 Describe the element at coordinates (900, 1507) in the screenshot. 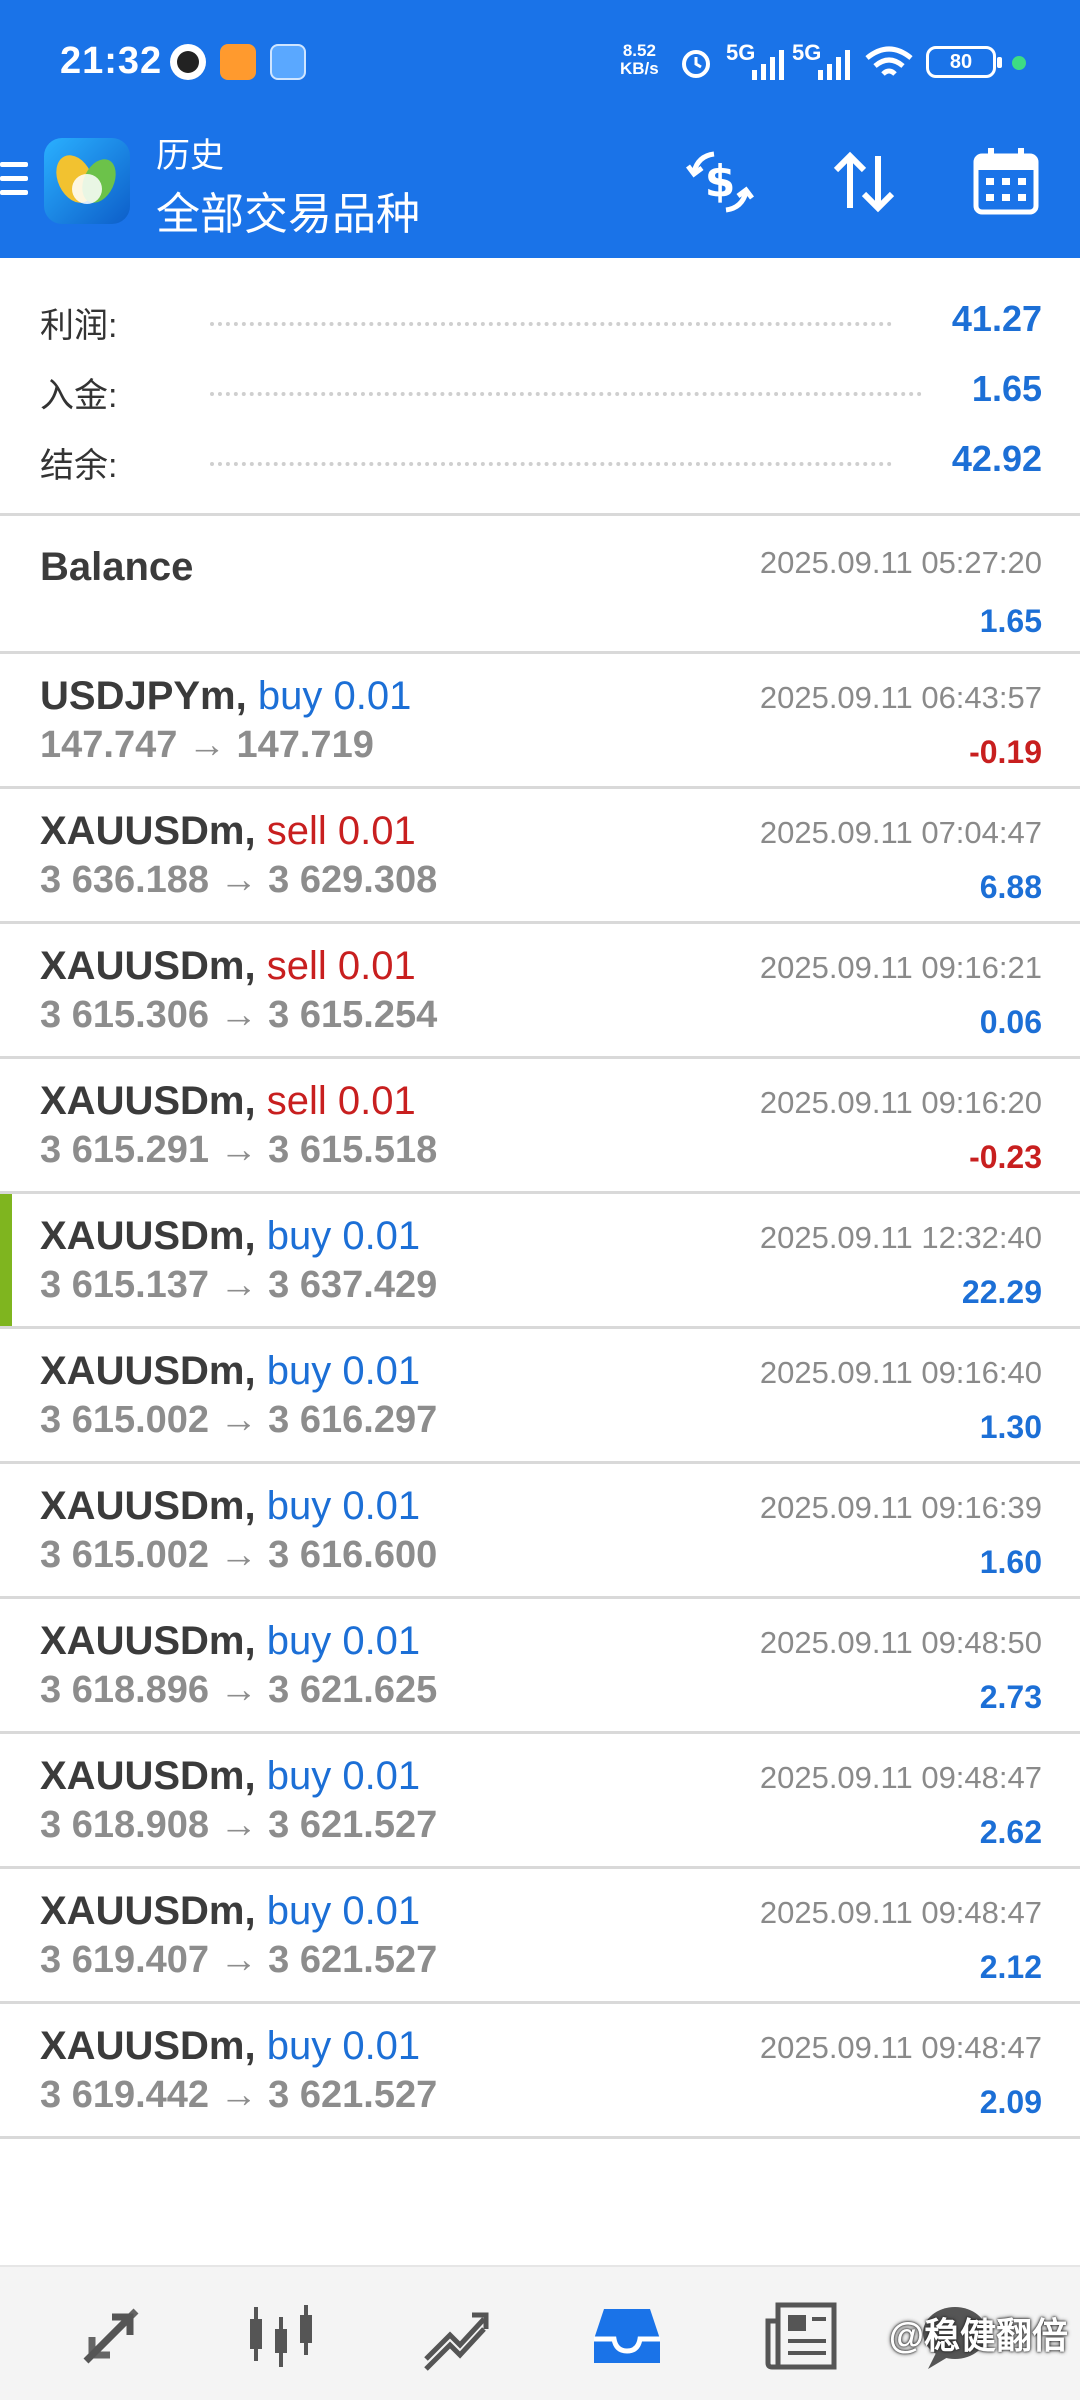

I see `deal-time: 2025.09.11 09:16:39` at that location.